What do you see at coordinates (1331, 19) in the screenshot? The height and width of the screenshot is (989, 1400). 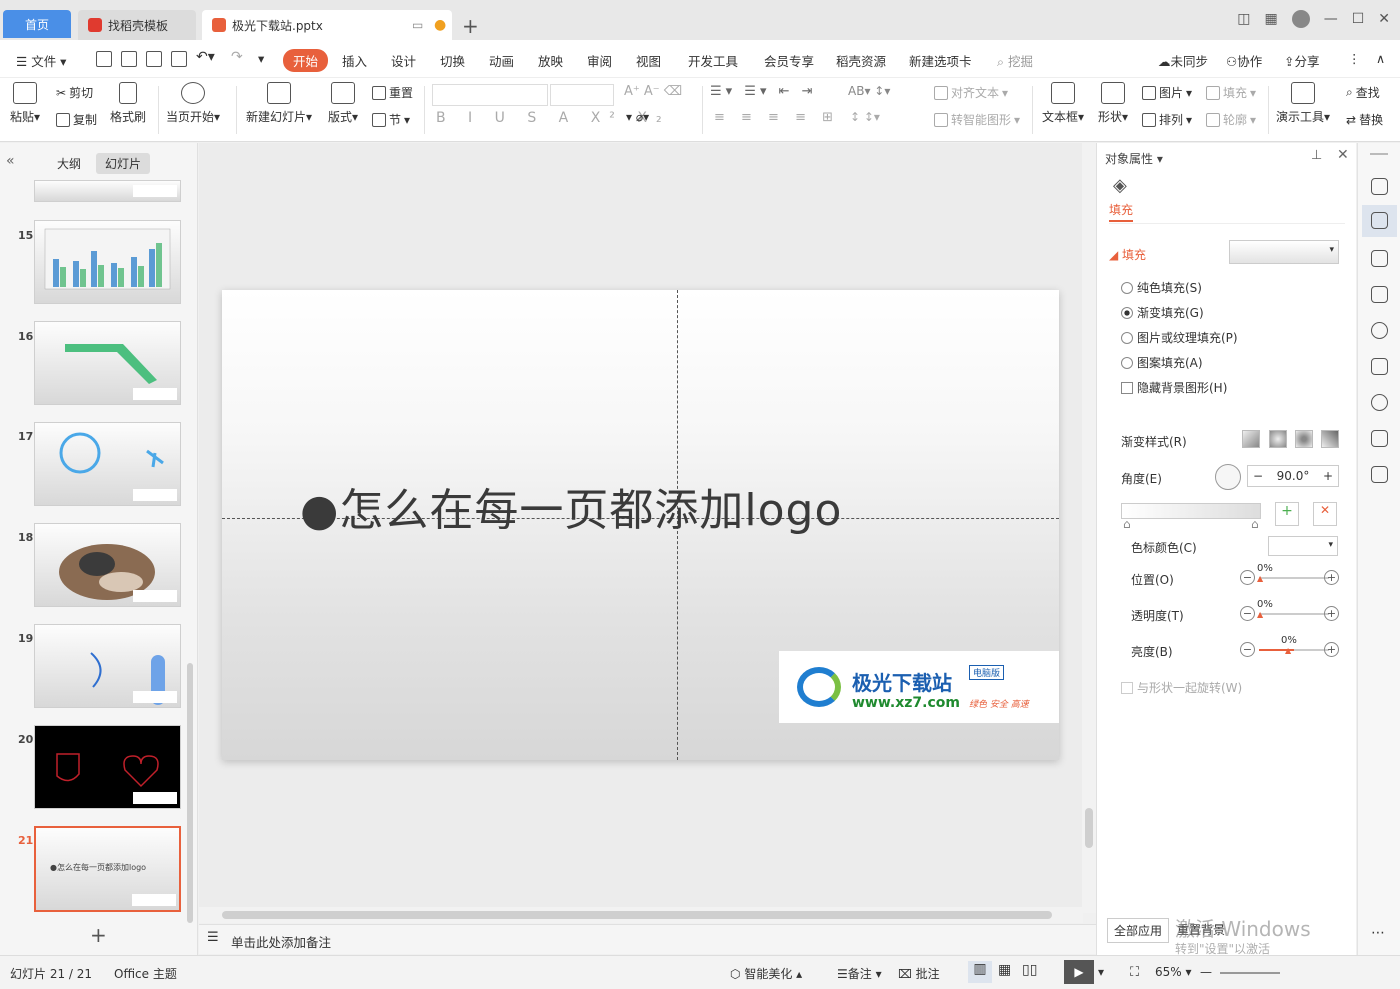 I see `minimize-icon: —` at bounding box center [1331, 19].